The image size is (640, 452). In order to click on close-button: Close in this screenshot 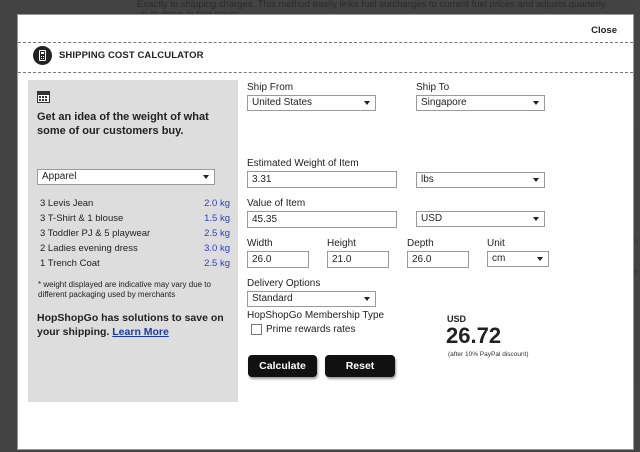, I will do `click(604, 30)`.